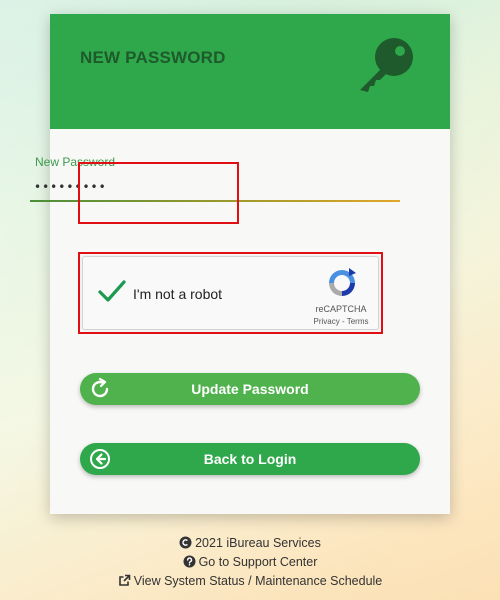 This screenshot has width=500, height=600. What do you see at coordinates (100, 459) in the screenshot?
I see `back-arrow-icon` at bounding box center [100, 459].